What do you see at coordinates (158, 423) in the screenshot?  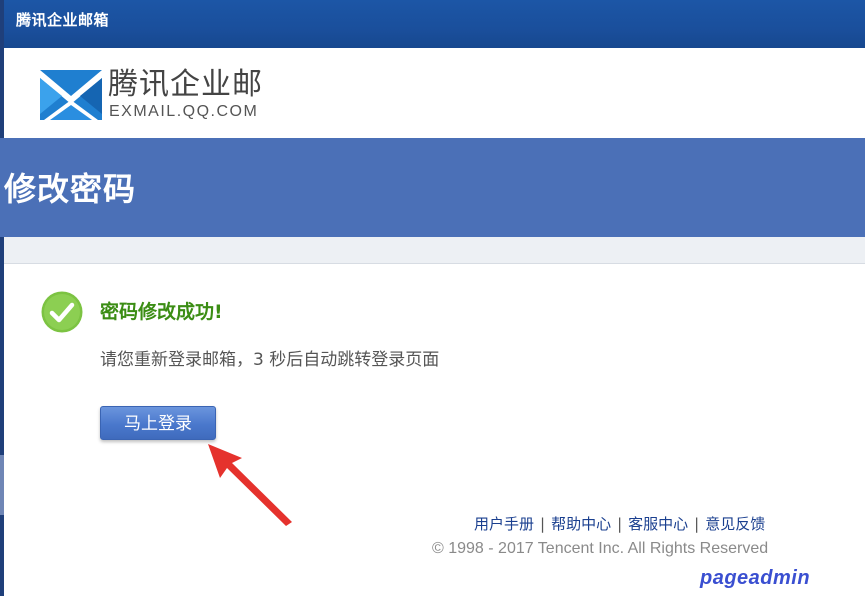 I see `login-now-button: 马上登录` at bounding box center [158, 423].